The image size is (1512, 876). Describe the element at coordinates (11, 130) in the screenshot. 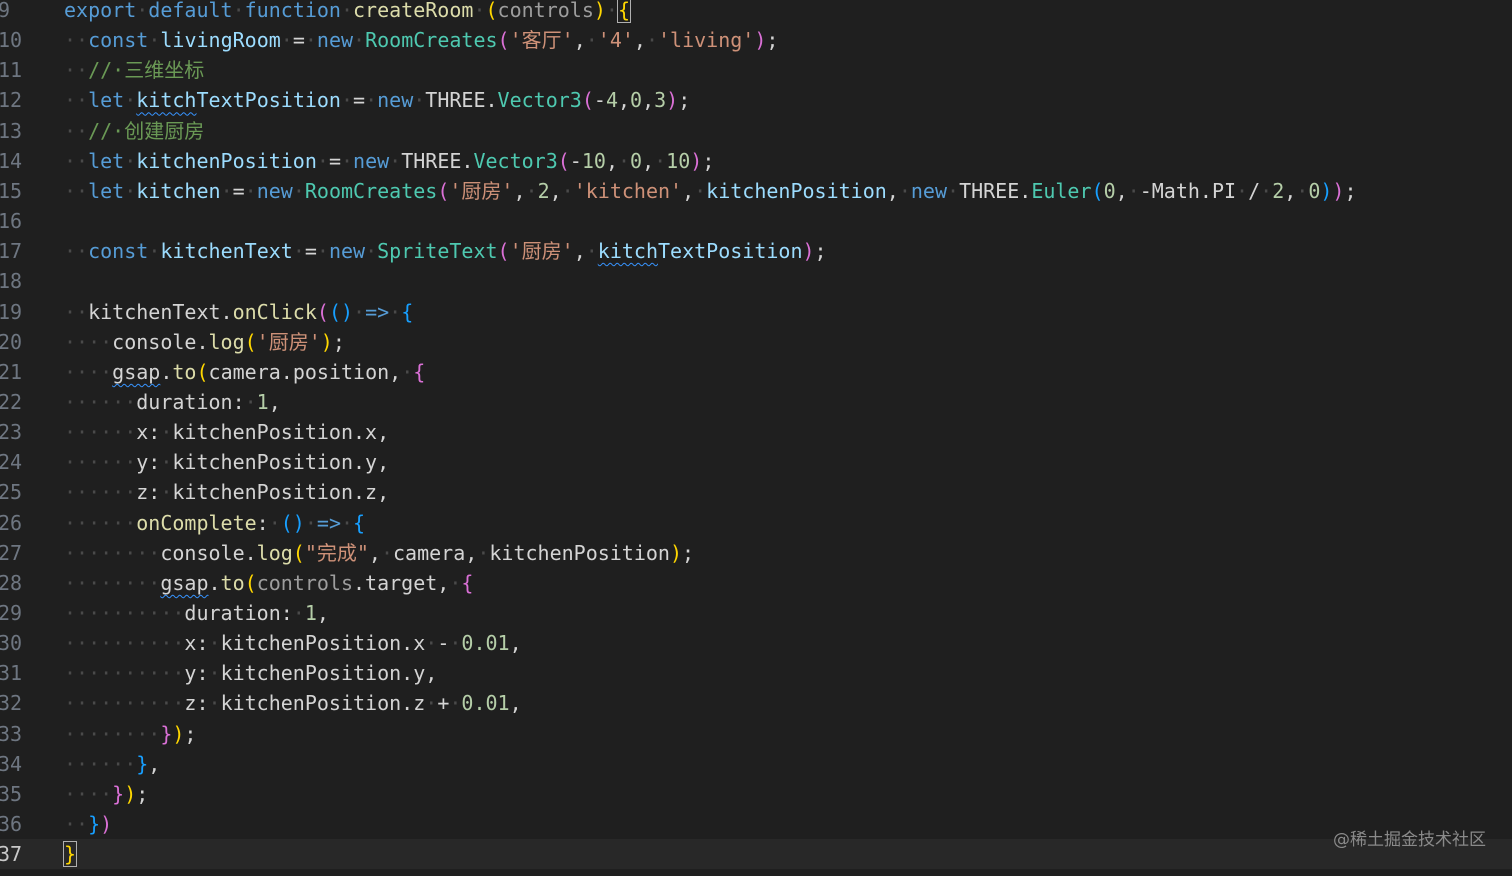

I see `line-number: 13` at that location.